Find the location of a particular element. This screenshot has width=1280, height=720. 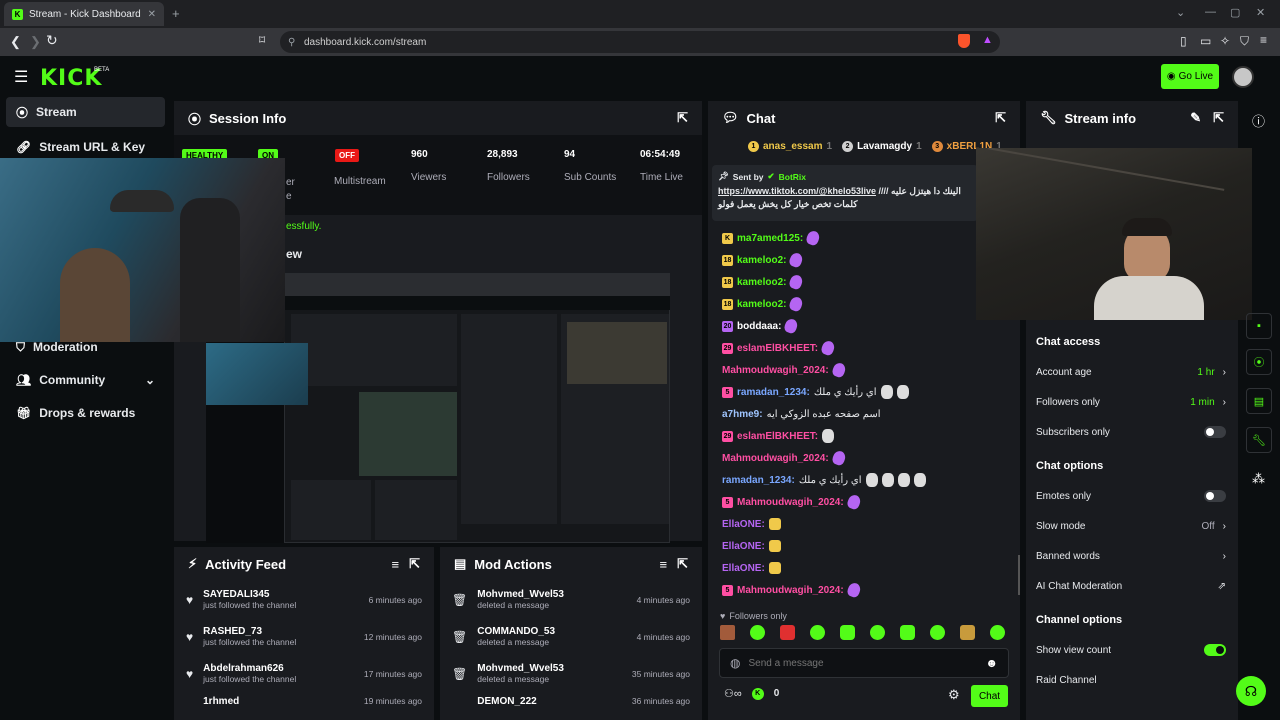

minimize-icon: — is located at coordinates (1210, 12).